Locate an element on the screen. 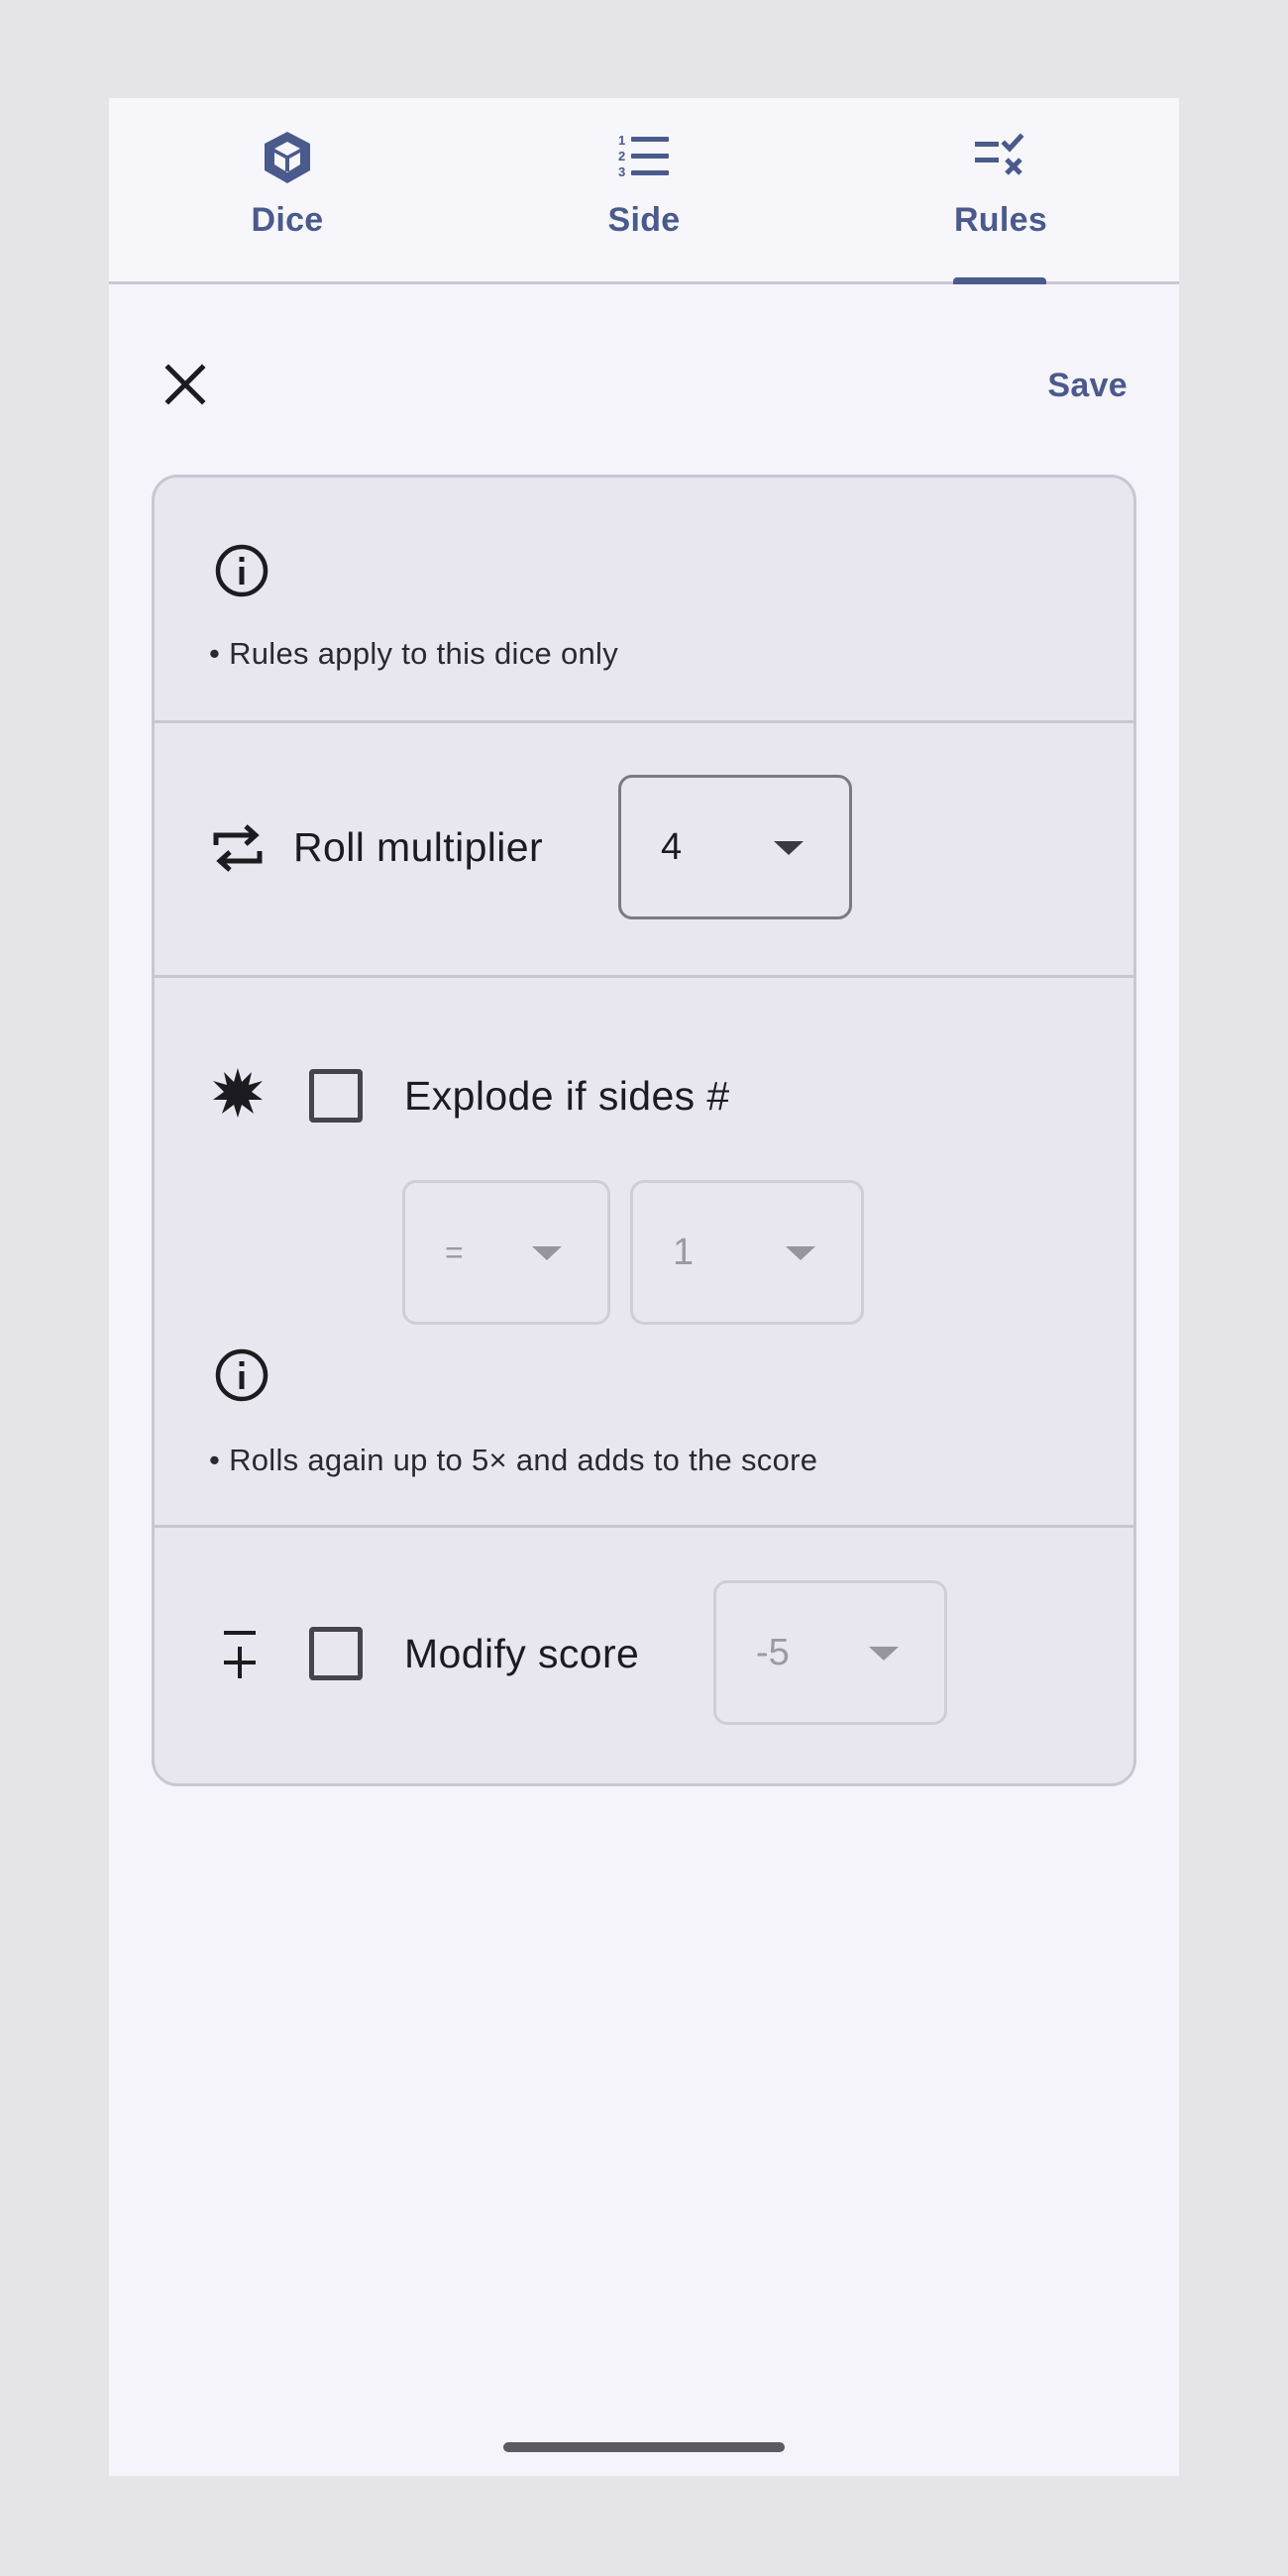  explosion-icon is located at coordinates (238, 1093).